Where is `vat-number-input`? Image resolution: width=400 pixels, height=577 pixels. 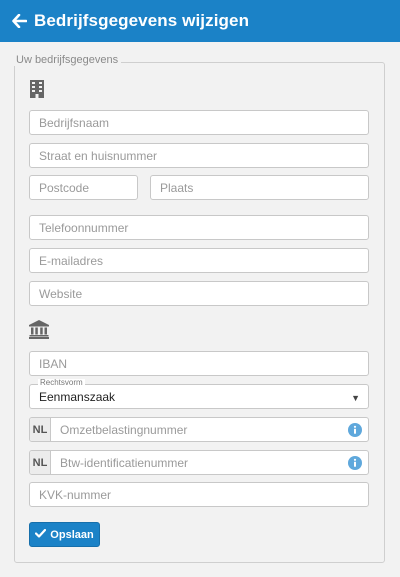
vat-number-input is located at coordinates (196, 429).